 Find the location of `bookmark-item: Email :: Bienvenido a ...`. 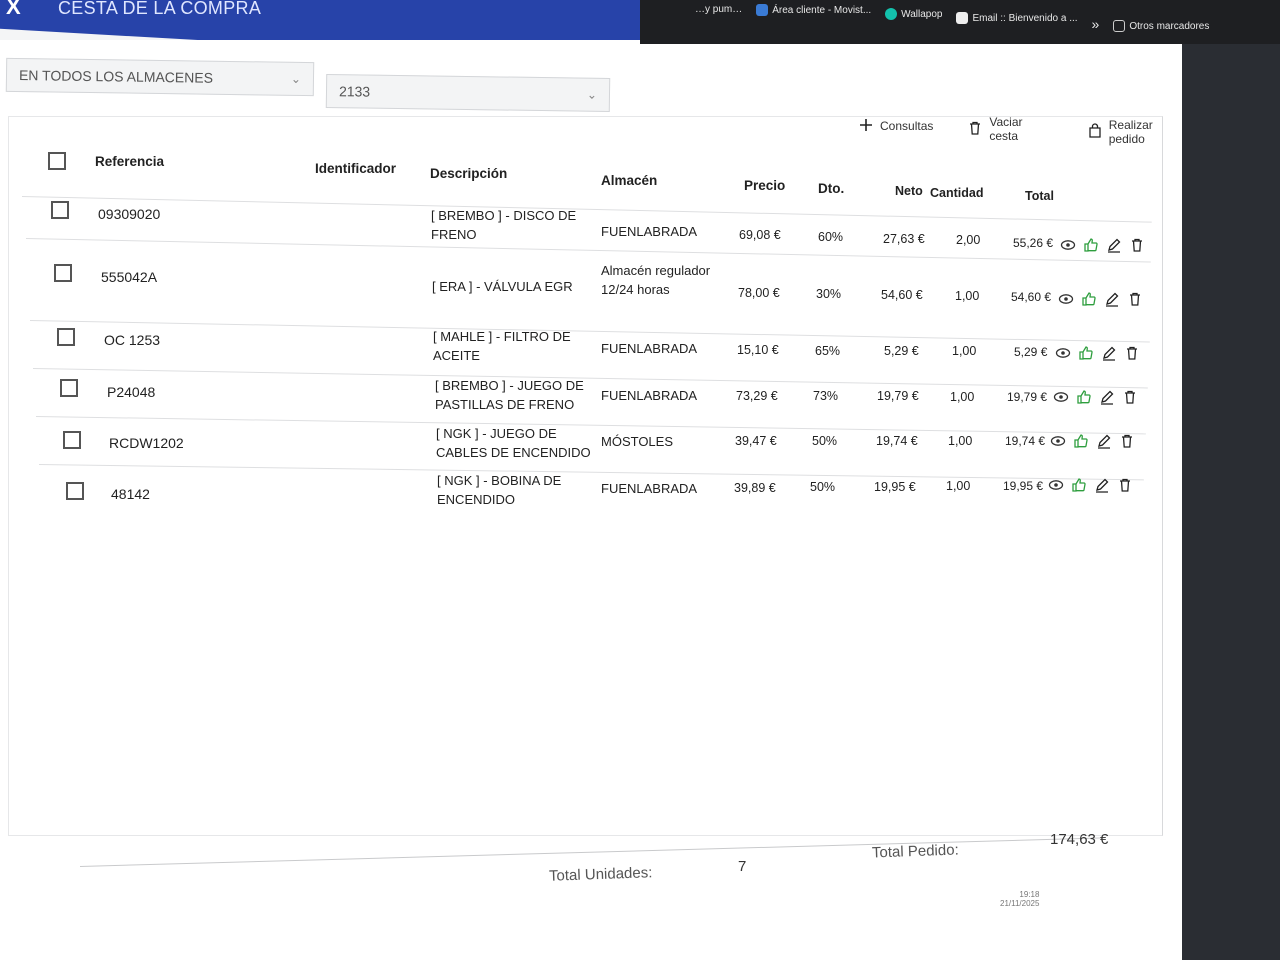

bookmark-item: Email :: Bienvenido a ... is located at coordinates (1017, 18).